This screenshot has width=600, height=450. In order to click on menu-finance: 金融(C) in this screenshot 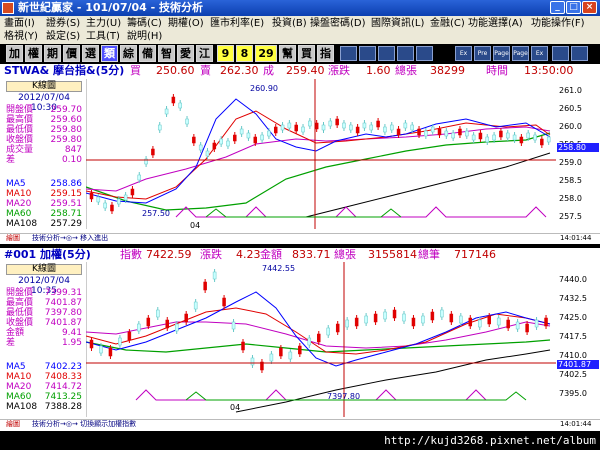, I will do `click(447, 23)`.